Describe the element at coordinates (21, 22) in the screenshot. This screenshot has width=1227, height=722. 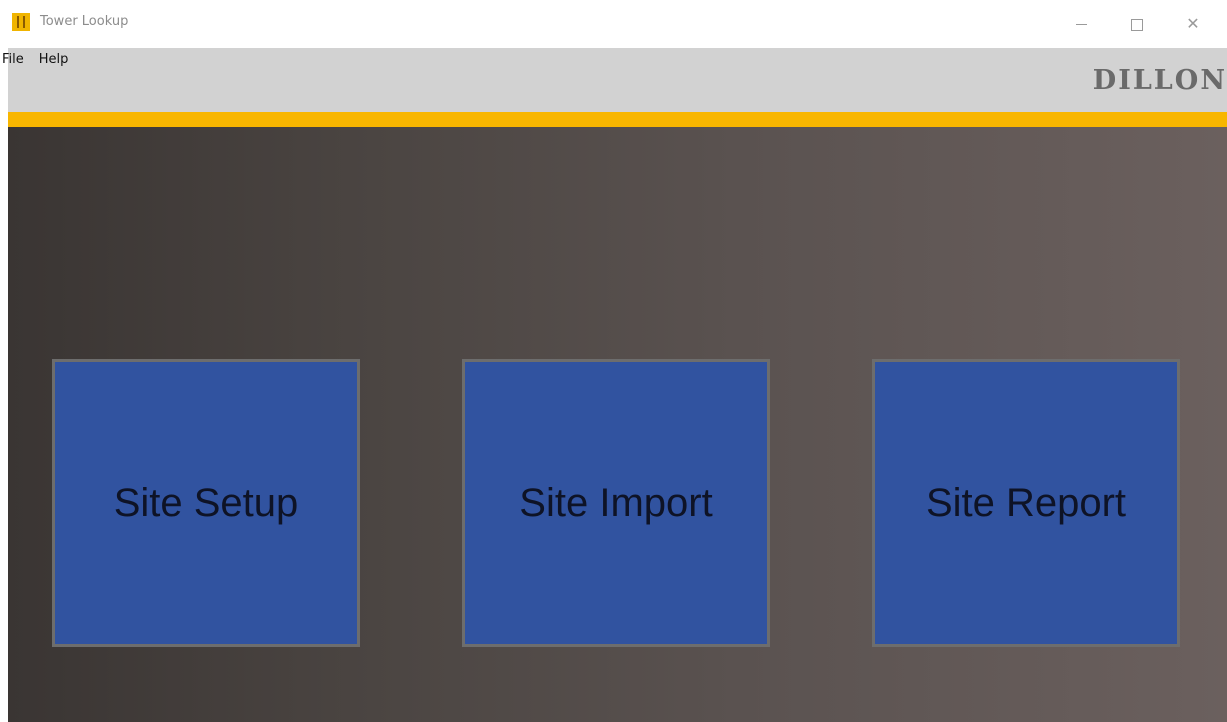
I see `tower-app-icon` at that location.